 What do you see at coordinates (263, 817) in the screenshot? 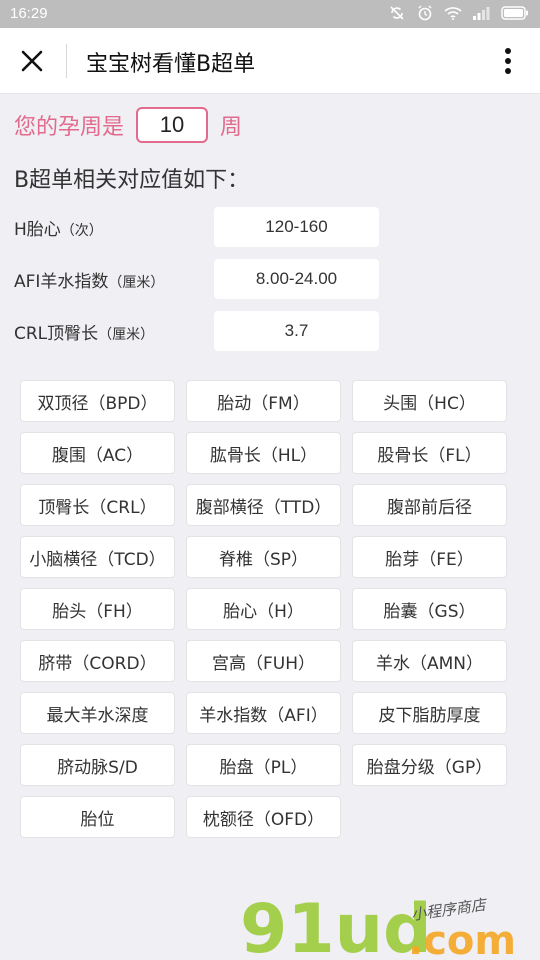
I see `metric-button-ofd: 枕额径（OFD）` at bounding box center [263, 817].